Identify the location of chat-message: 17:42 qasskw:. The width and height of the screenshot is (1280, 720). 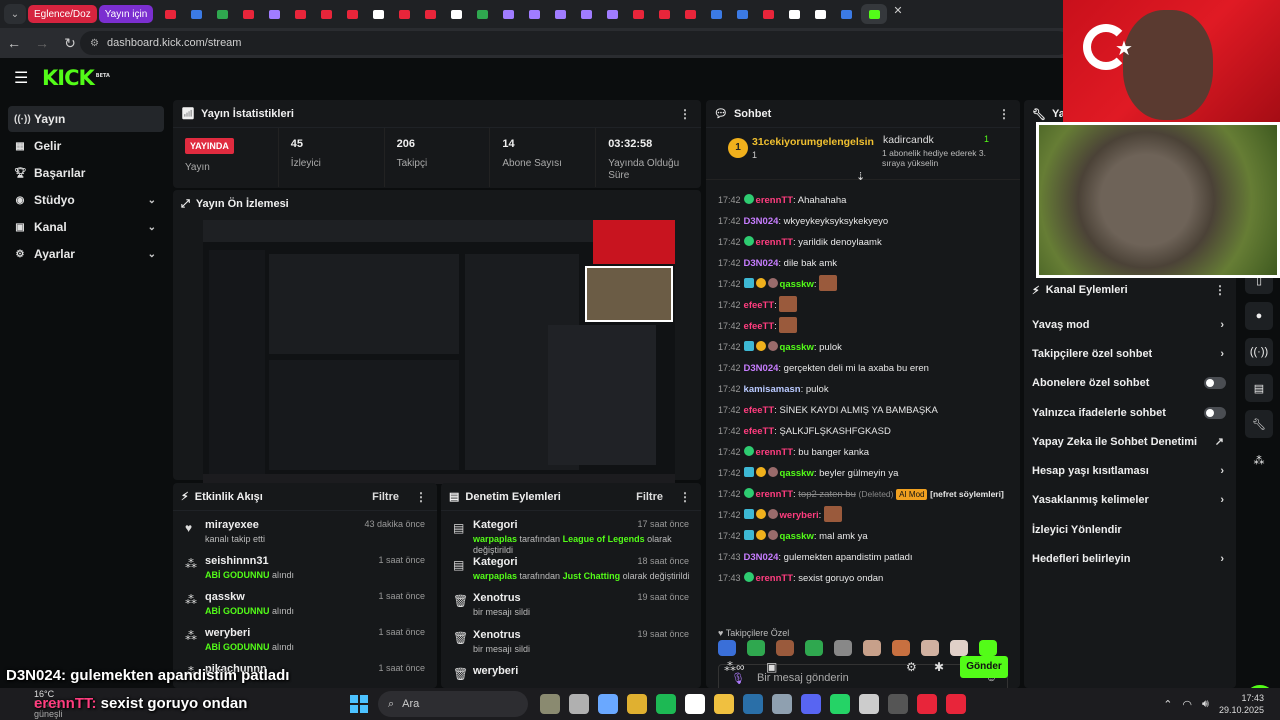
(863, 284).